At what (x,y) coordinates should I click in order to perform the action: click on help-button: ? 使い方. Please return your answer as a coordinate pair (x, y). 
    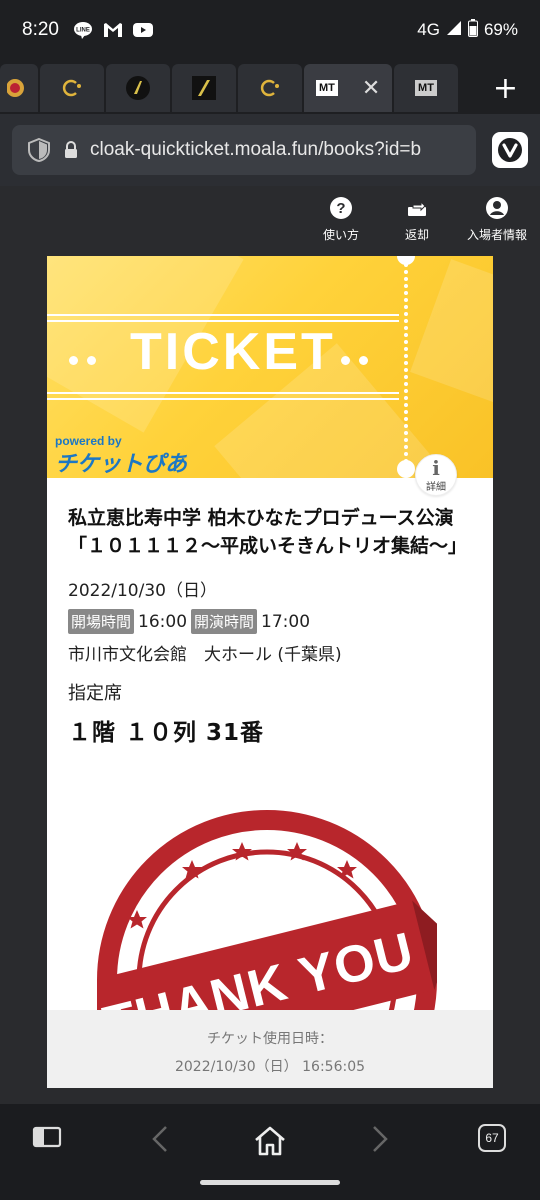
    Looking at the image, I should click on (341, 219).